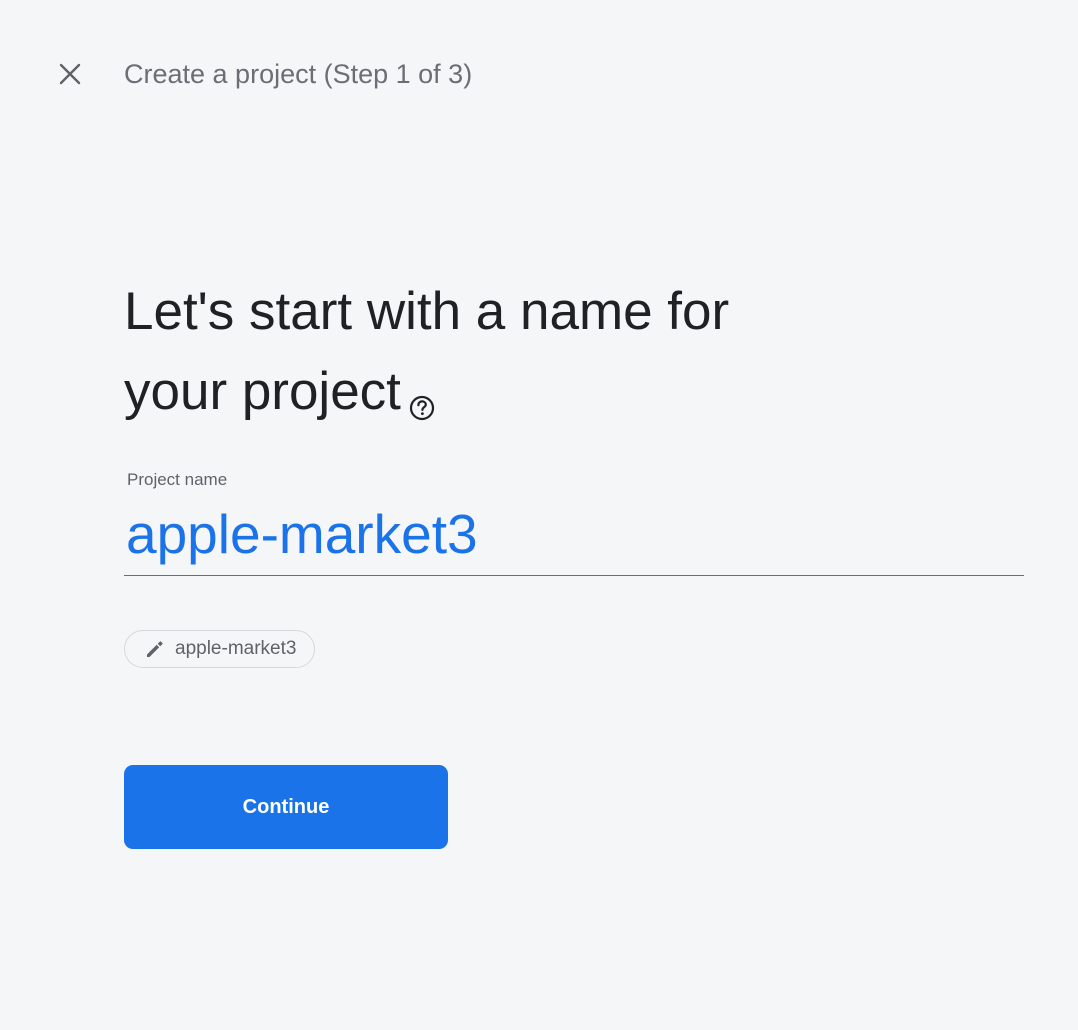 The image size is (1078, 1030). Describe the element at coordinates (574, 538) in the screenshot. I see `project-name-input` at that location.